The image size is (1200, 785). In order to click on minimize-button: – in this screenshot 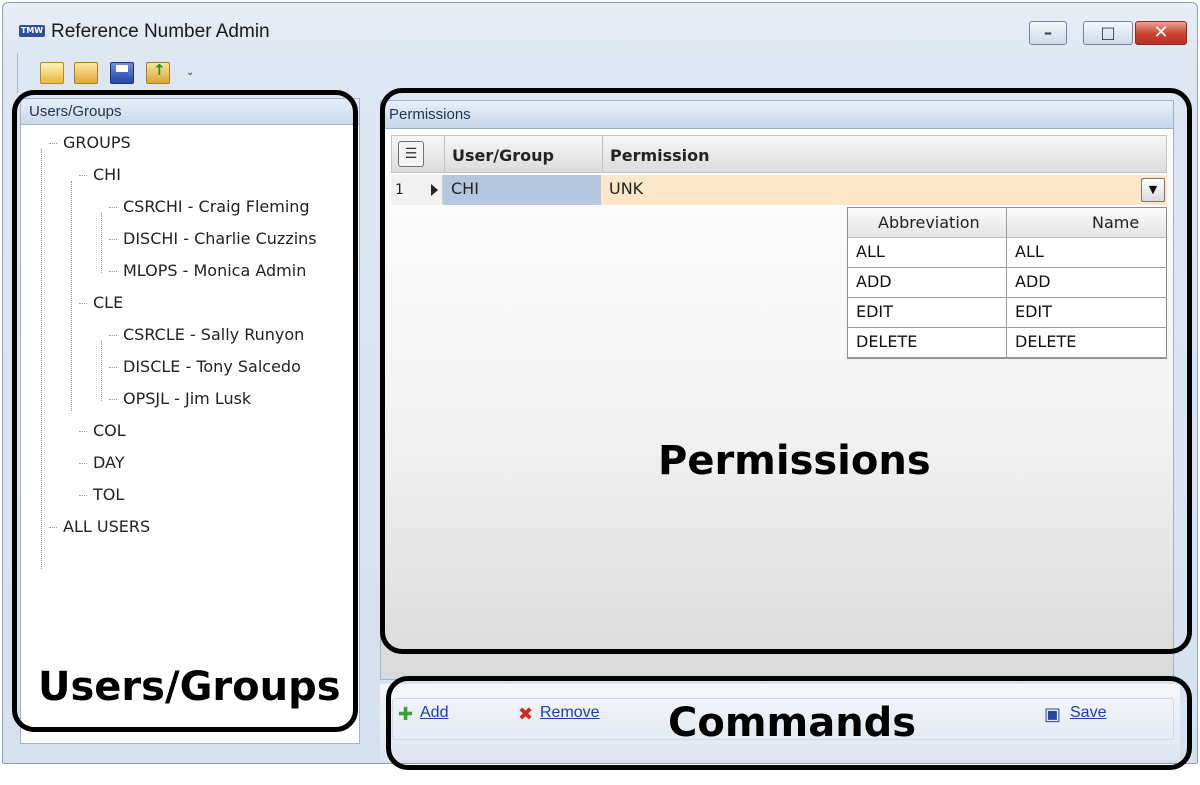, I will do `click(1048, 33)`.